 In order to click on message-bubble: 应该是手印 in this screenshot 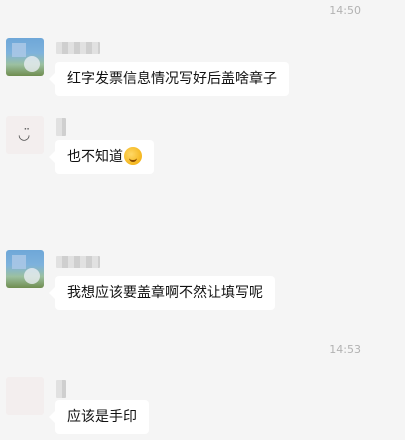, I will do `click(99, 417)`.